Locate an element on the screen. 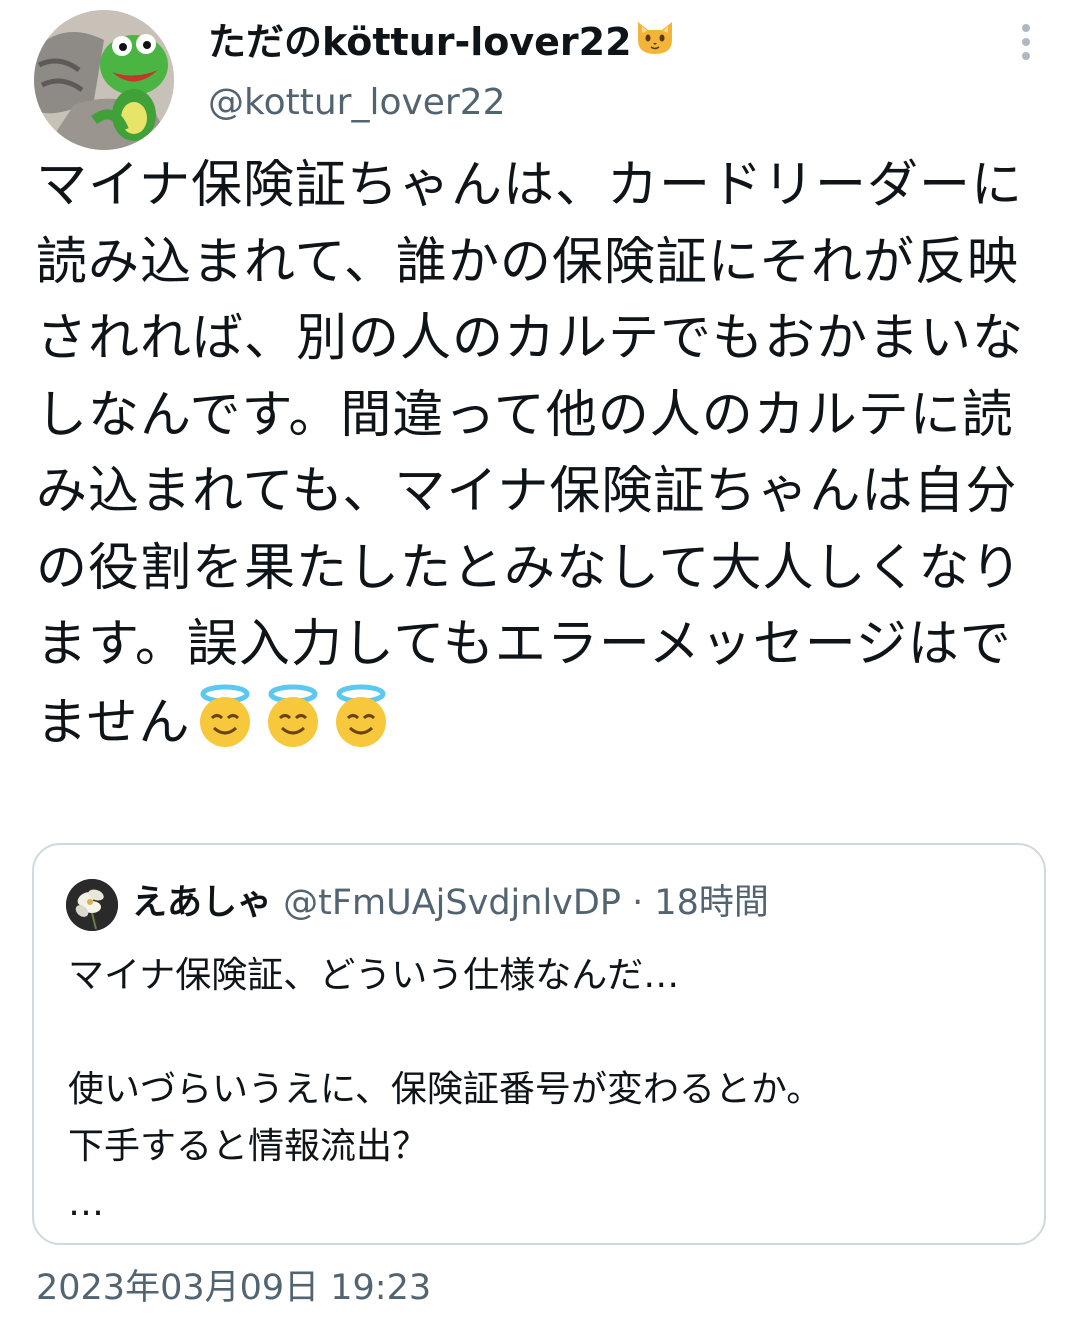 The width and height of the screenshot is (1080, 1341). author-handle: @kottur_lover22 is located at coordinates (357, 103).